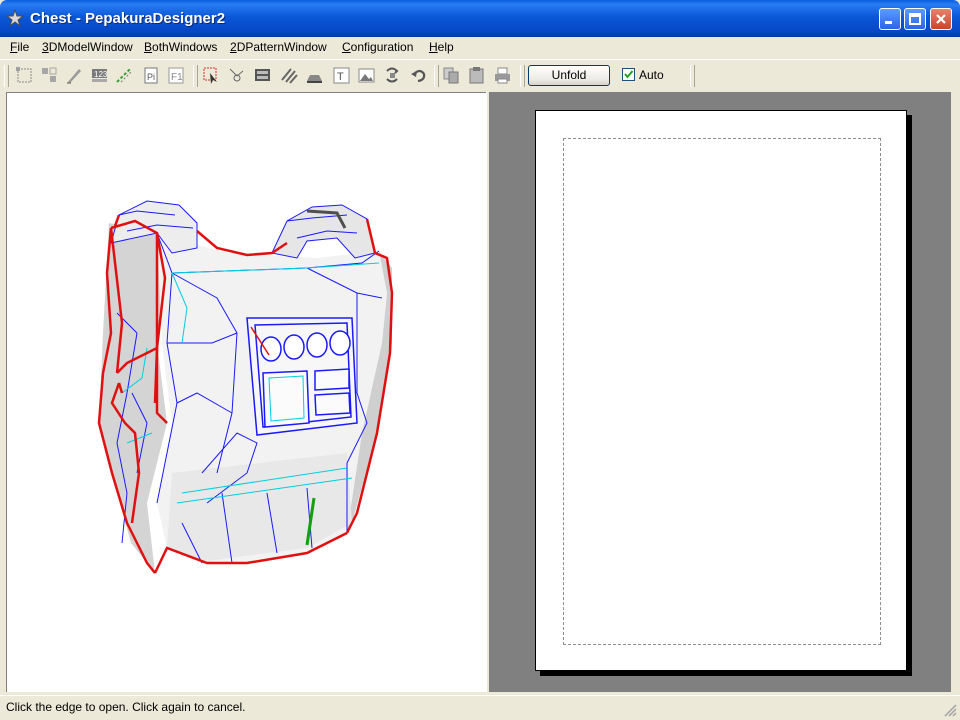 This screenshot has height=720, width=960. Describe the element at coordinates (651, 75) in the screenshot. I see `auto-label: Auto` at that location.